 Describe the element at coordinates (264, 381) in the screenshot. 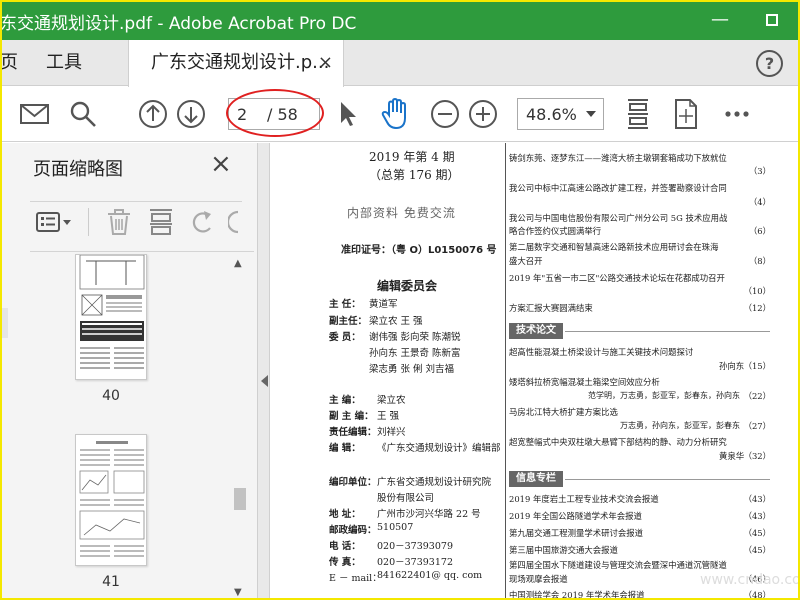

I see `collapse-arrow-icon` at that location.